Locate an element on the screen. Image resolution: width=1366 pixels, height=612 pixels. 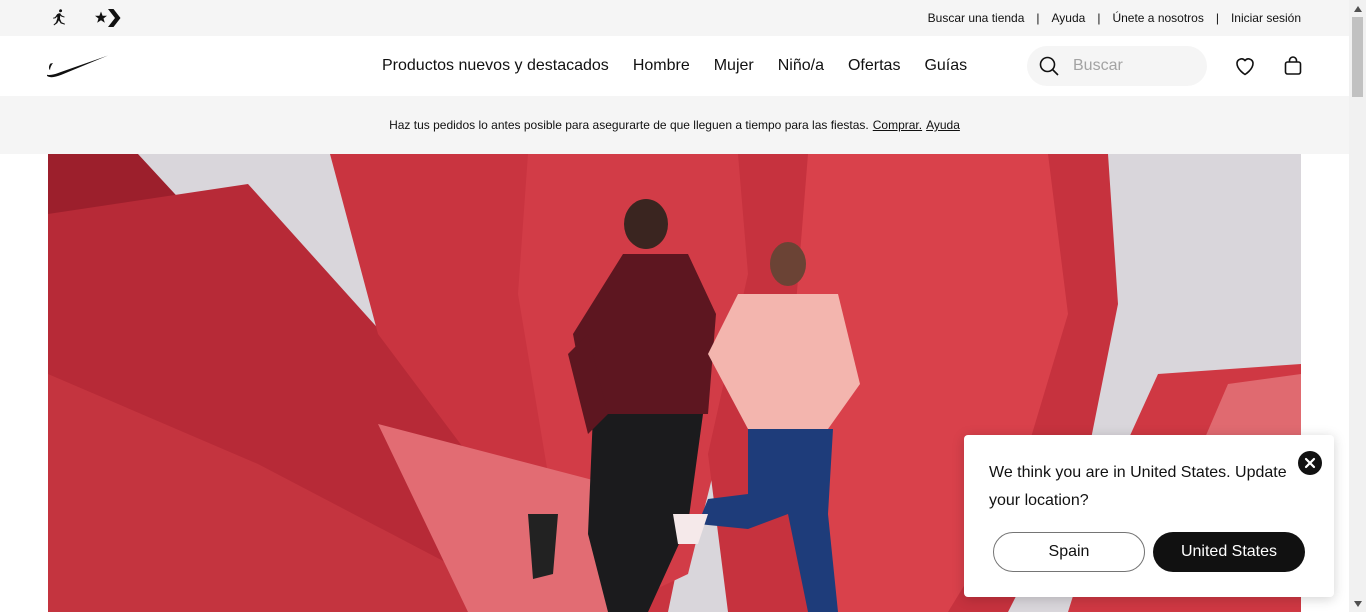
nav-item-women: Mujer is located at coordinates (734, 66).